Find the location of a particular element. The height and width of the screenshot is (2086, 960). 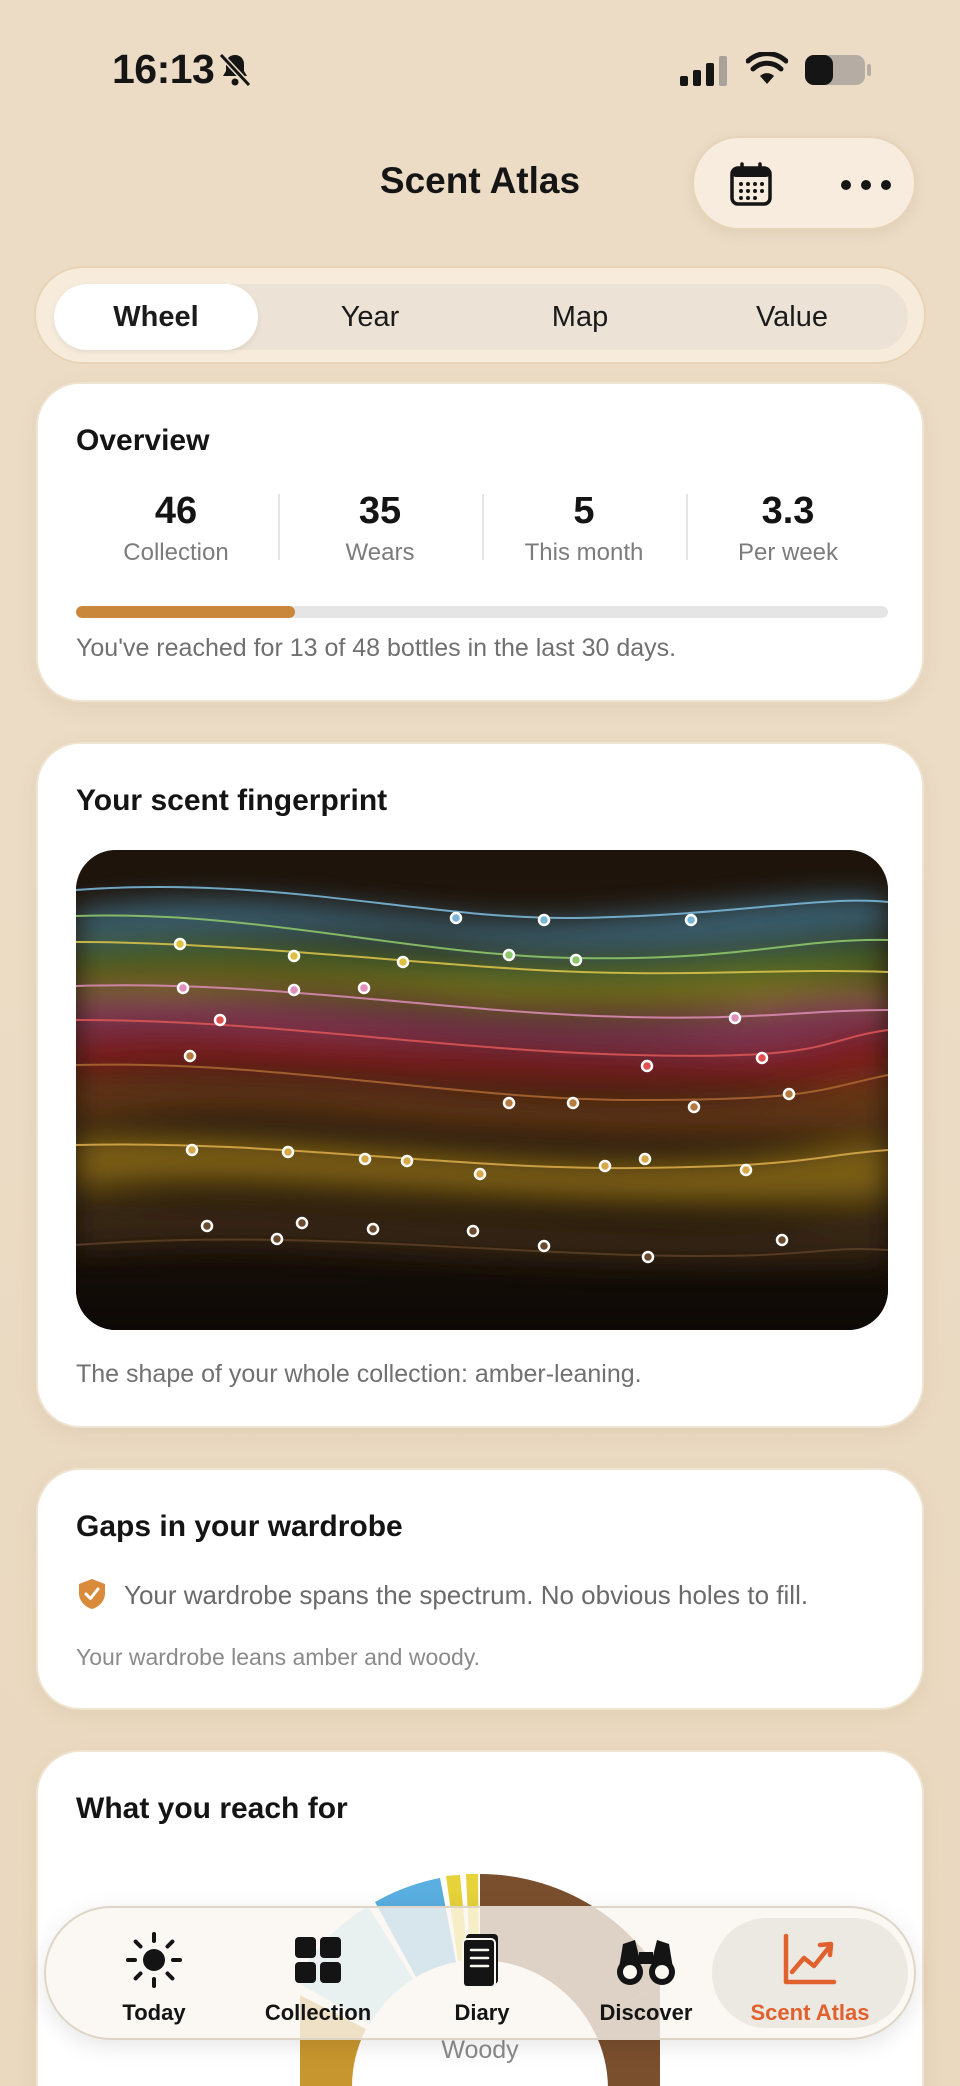

tab-diary: Diary is located at coordinates (482, 1975).